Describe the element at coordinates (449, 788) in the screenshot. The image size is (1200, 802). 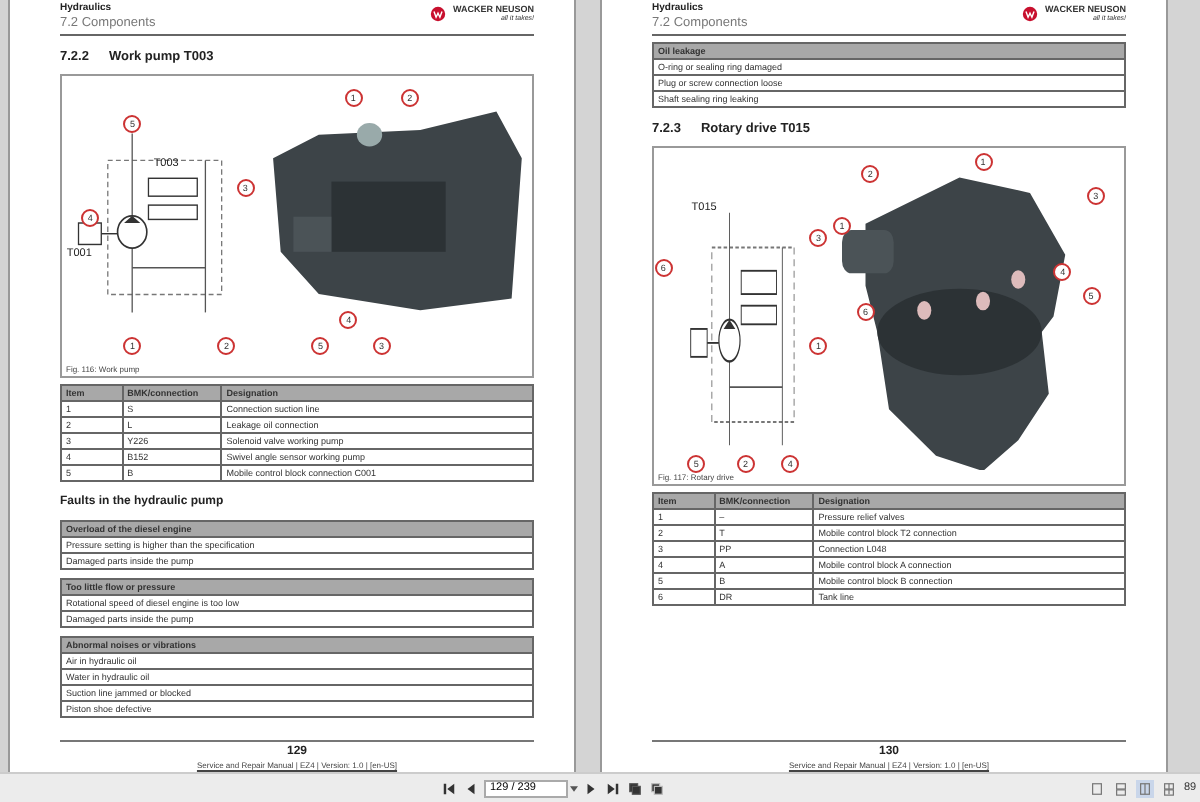
I see `first-page-button` at that location.